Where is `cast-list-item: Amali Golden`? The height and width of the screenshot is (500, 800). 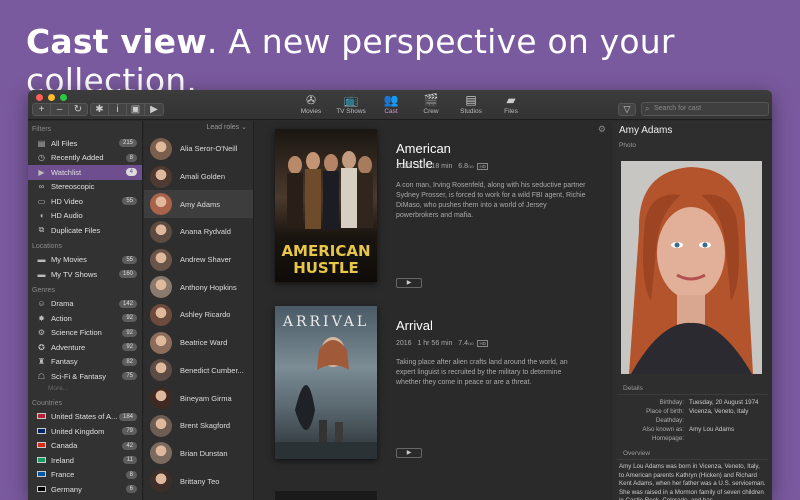 cast-list-item: Amali Golden is located at coordinates (198, 177).